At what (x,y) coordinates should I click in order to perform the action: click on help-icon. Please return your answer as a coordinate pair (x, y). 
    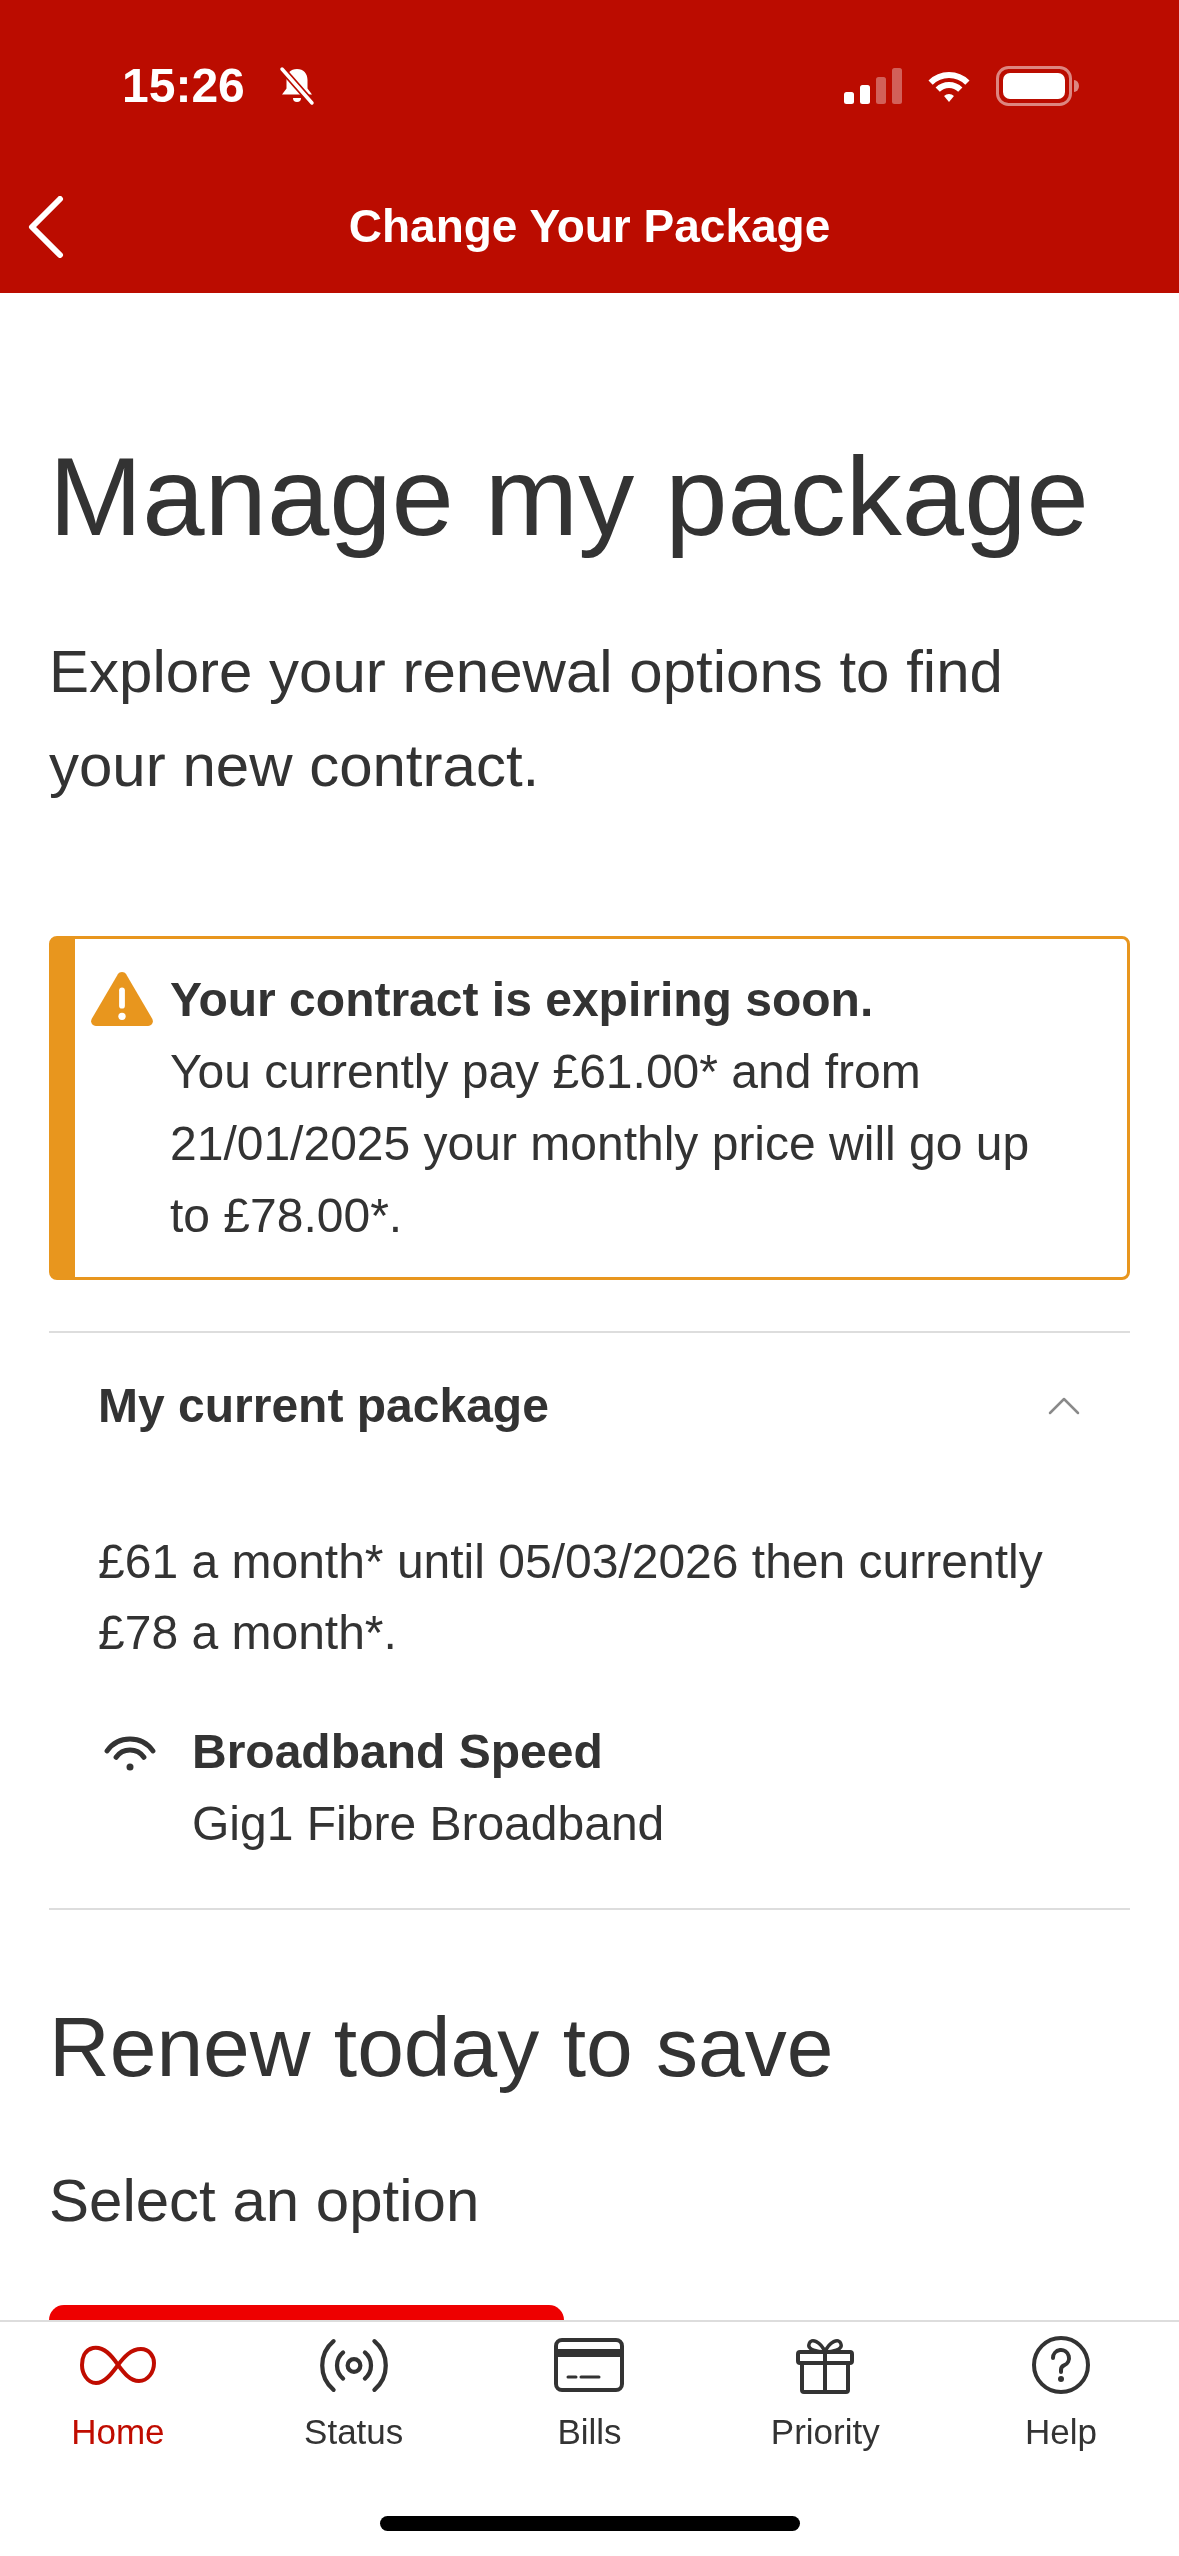
    Looking at the image, I should click on (1061, 2365).